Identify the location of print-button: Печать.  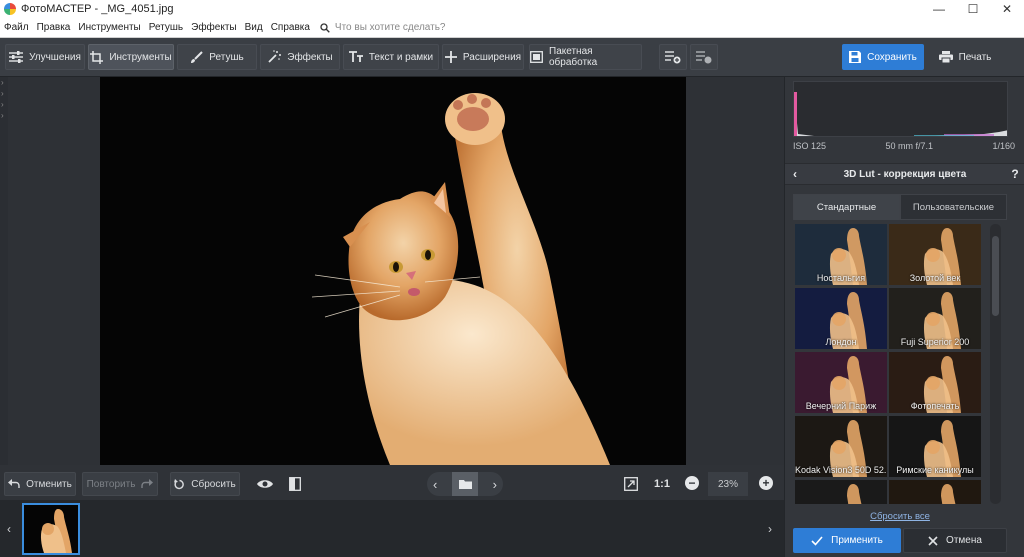
(965, 57).